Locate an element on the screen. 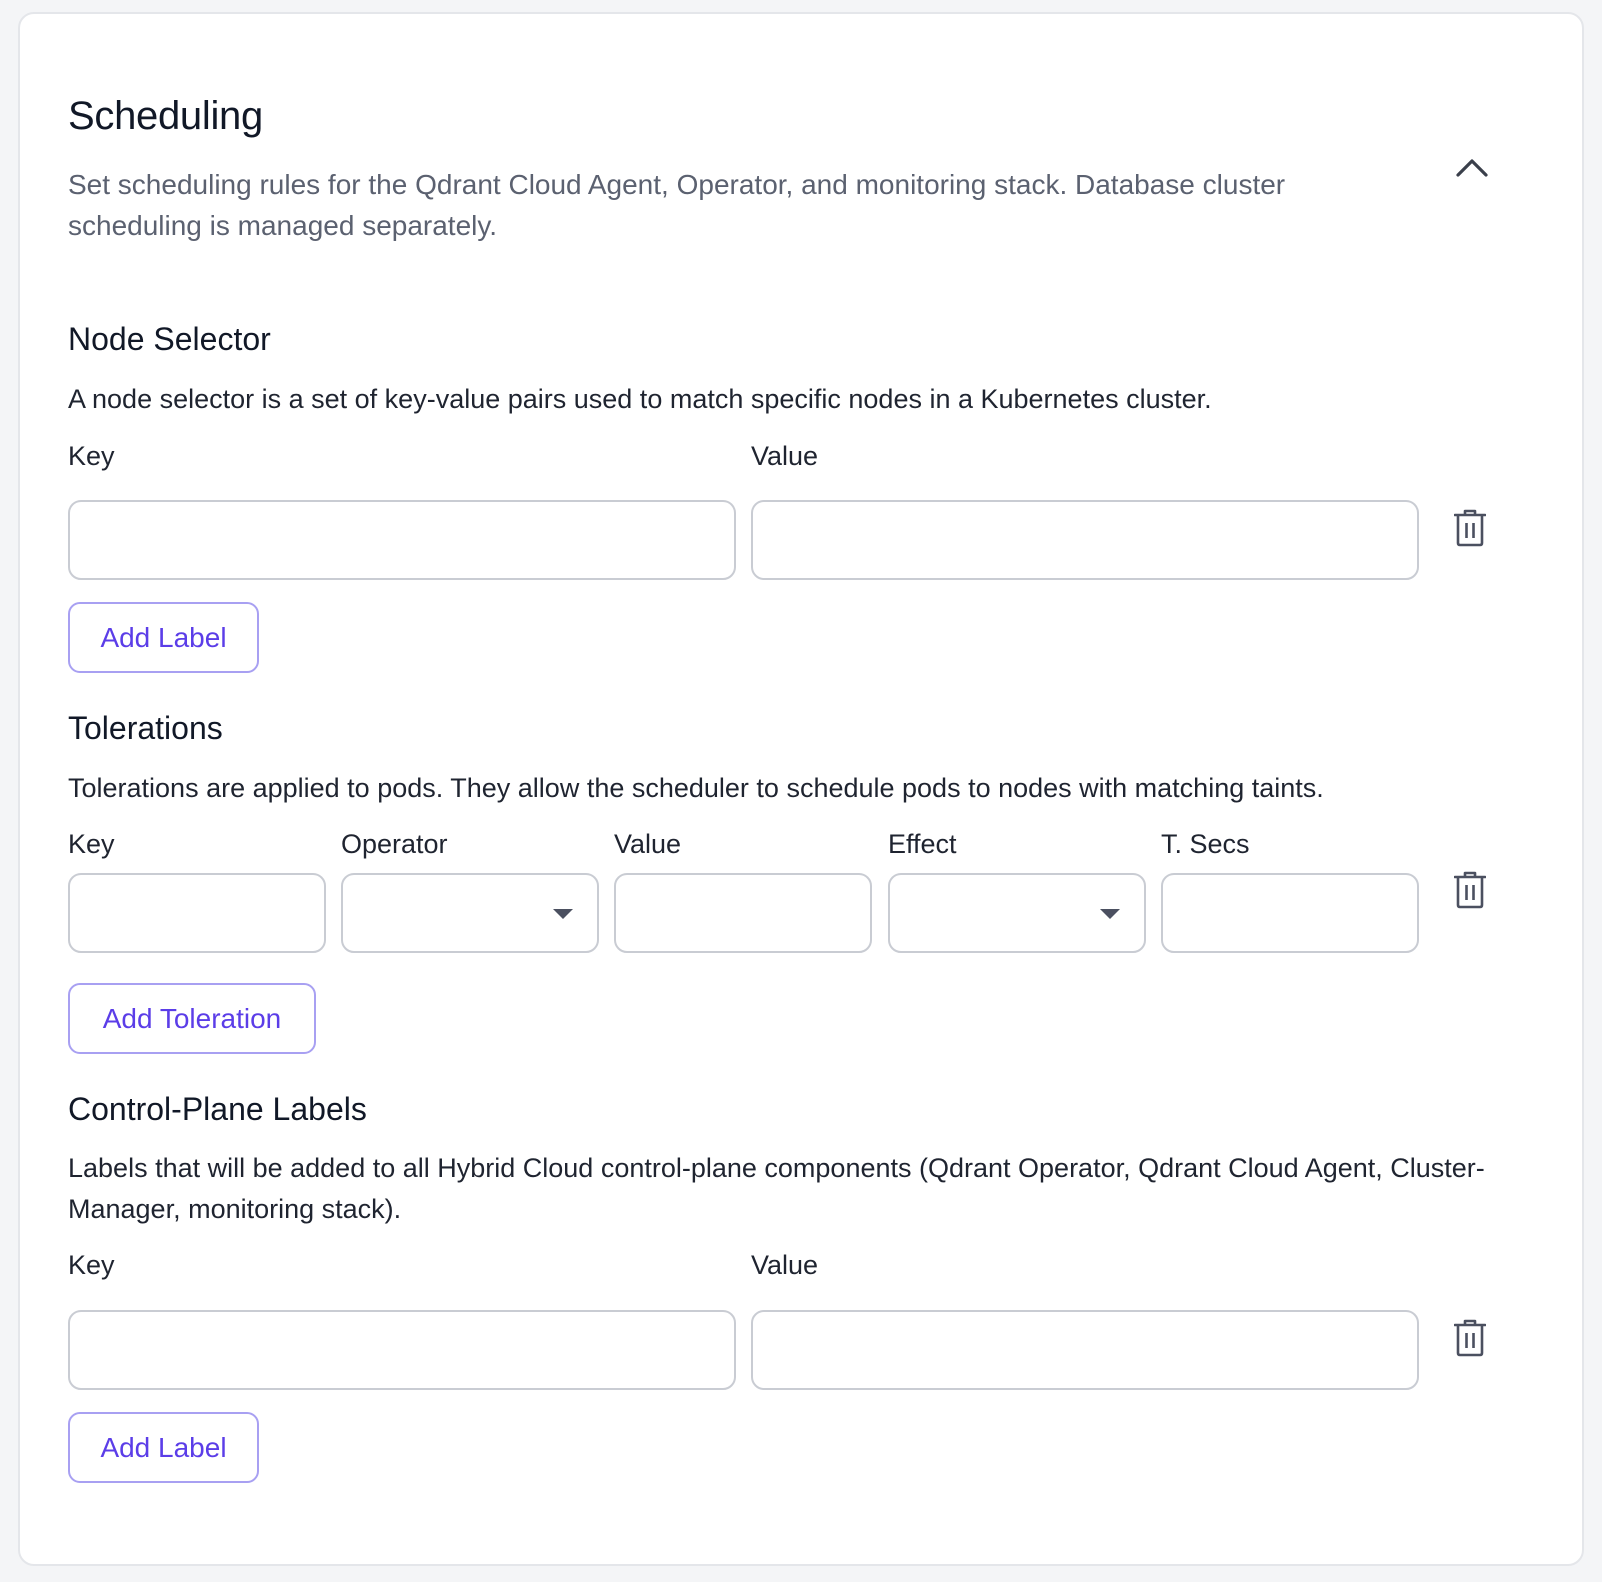  chevron-up-icon is located at coordinates (1472, 168).